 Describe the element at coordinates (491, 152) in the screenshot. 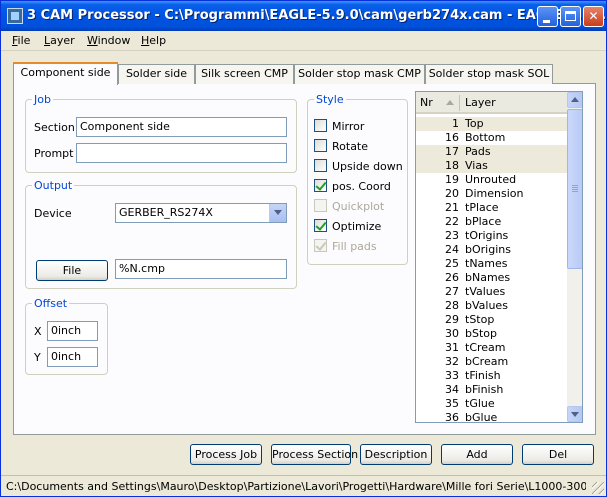

I see `layer-row: 17 Pads` at that location.